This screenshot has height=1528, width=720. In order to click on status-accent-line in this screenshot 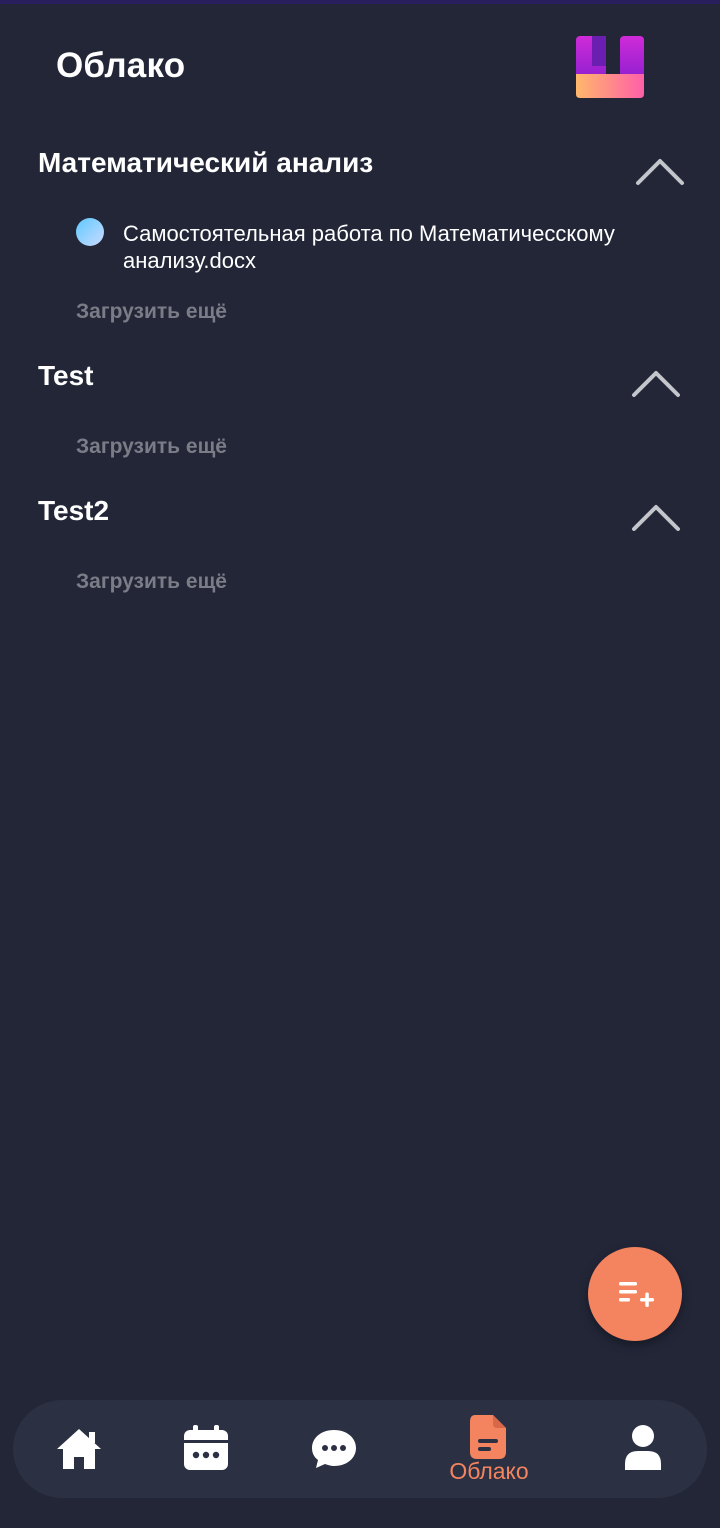, I will do `click(360, 2)`.